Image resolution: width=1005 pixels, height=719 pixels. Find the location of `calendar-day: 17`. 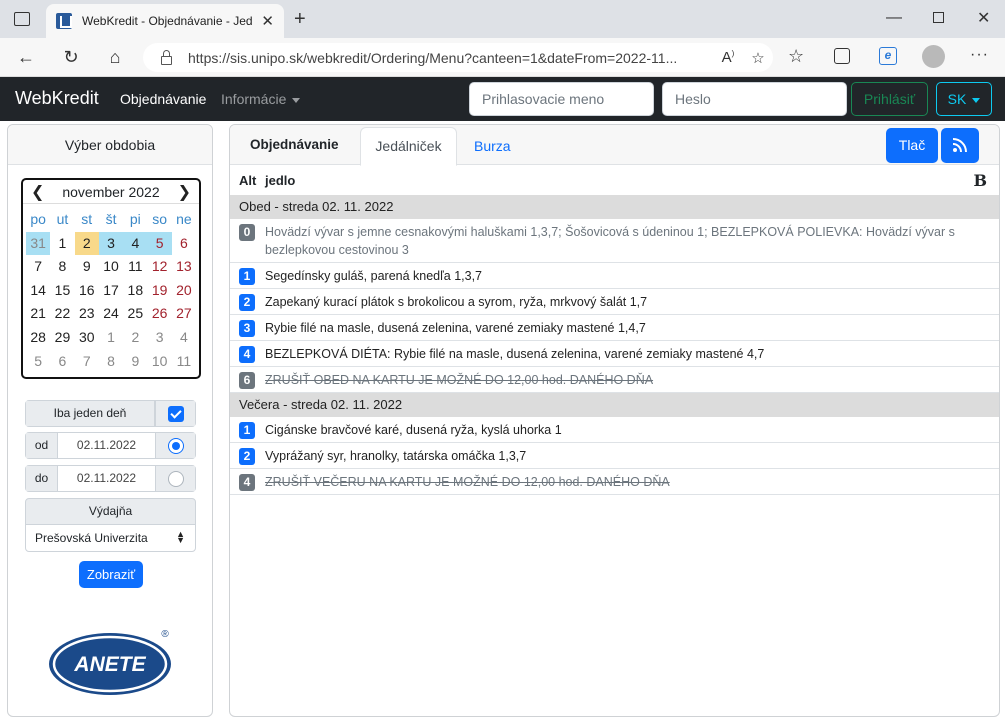

calendar-day: 17 is located at coordinates (111, 291).